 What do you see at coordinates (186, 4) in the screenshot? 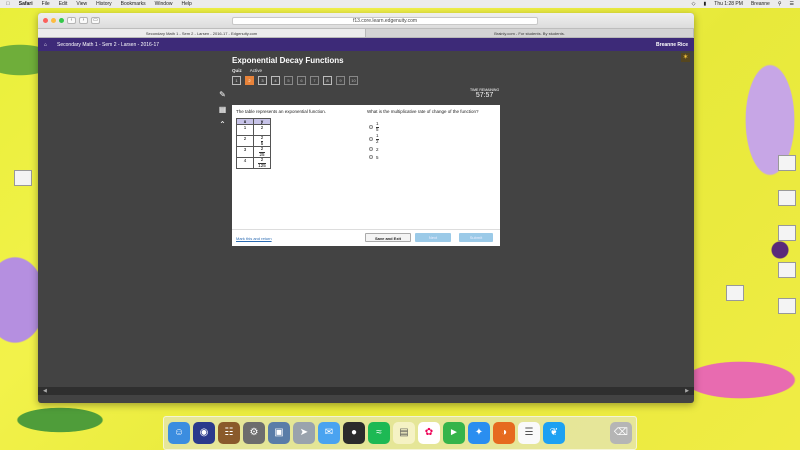
I see `menu-help: Help` at bounding box center [186, 4].